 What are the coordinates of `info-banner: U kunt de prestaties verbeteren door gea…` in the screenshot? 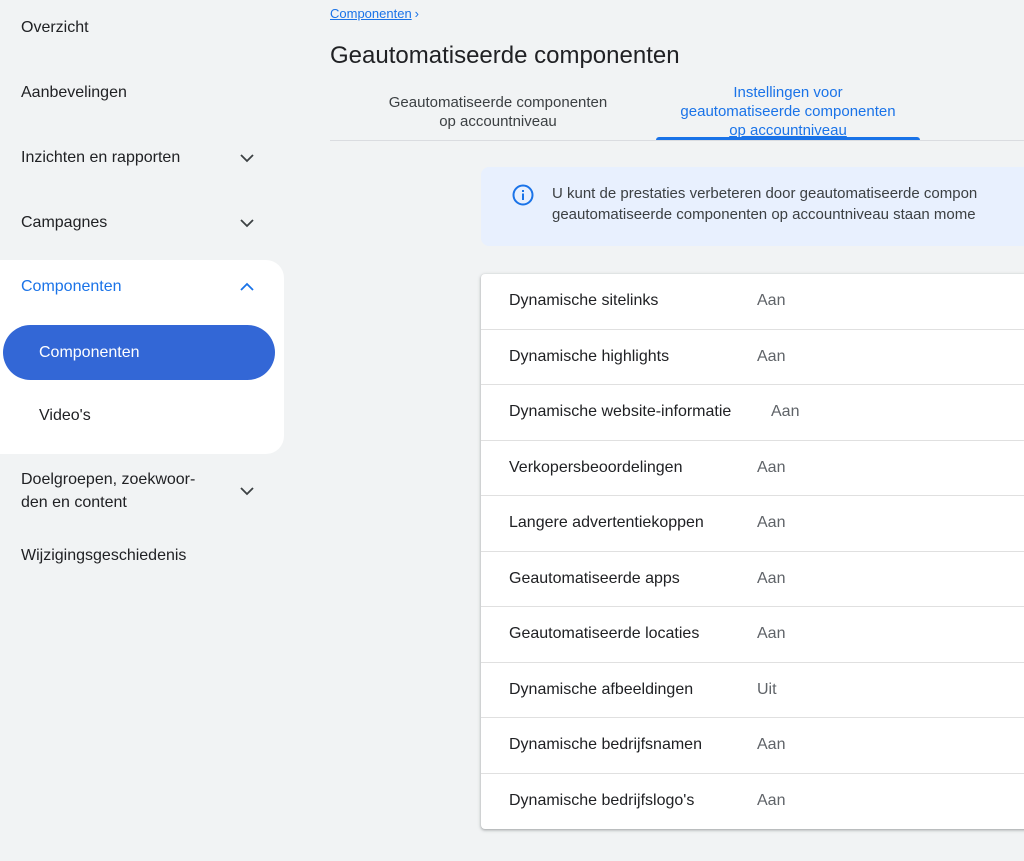 It's located at (752, 206).